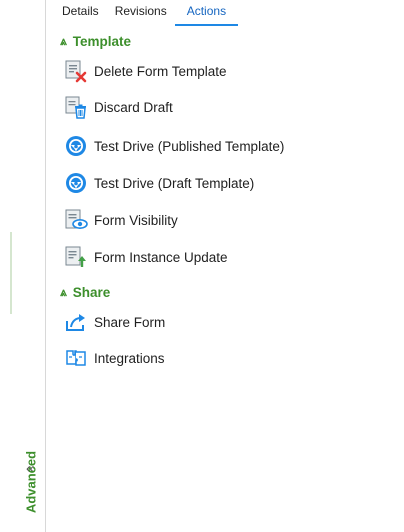 The image size is (404, 532). I want to click on discard-draft-icon, so click(76, 107).